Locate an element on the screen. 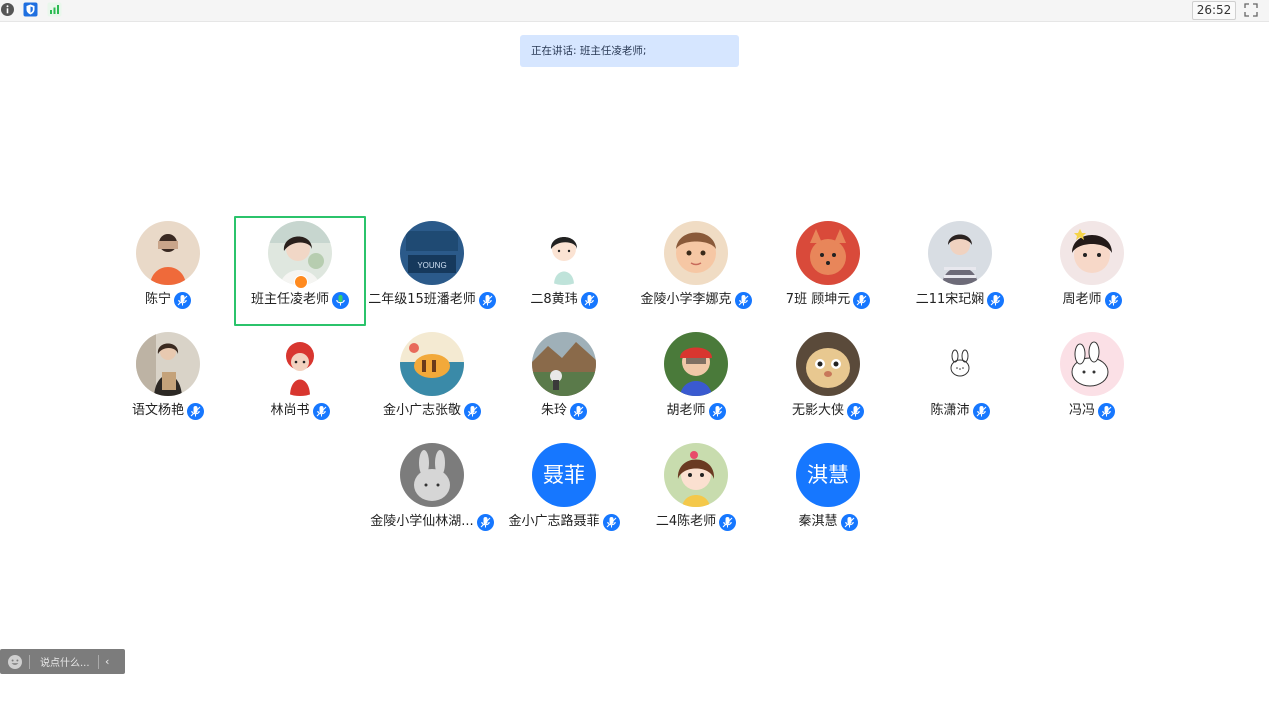 This screenshot has height=722, width=1269. participant-tile: YOUNG 二年级15班潘老师 is located at coordinates (432, 271).